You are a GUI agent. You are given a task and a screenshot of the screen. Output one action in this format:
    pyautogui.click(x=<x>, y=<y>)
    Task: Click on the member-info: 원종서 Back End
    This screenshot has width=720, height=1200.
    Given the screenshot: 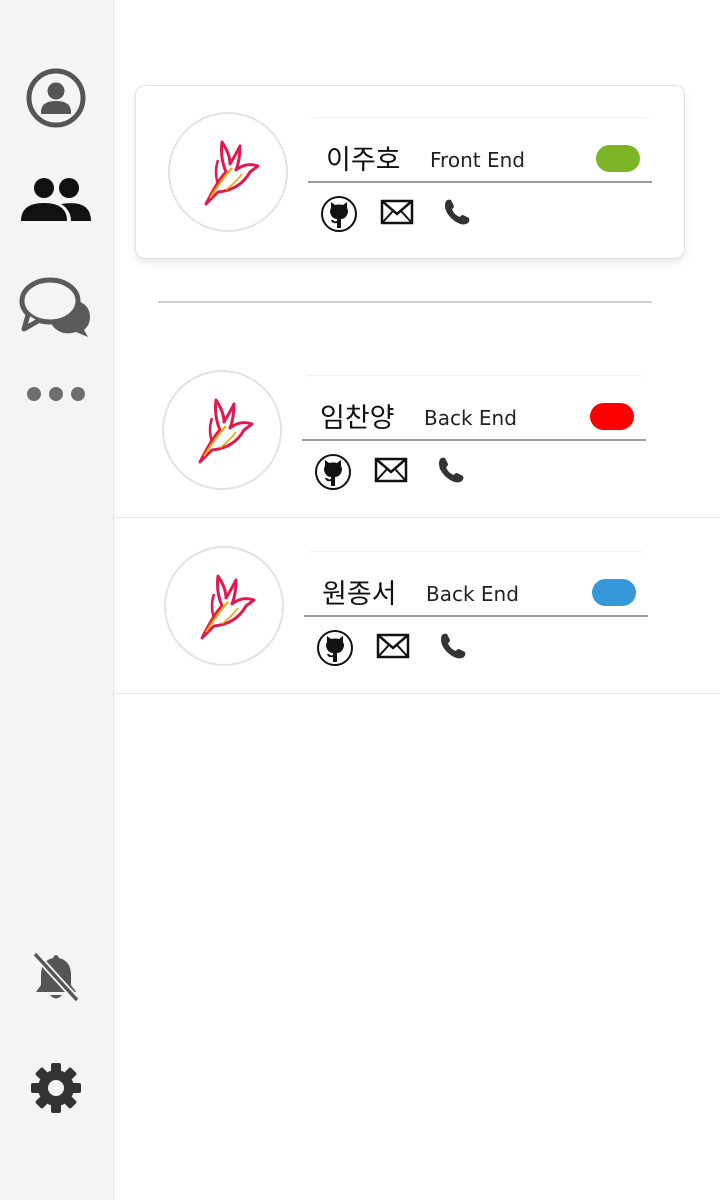 What is the action you would take?
    pyautogui.click(x=476, y=610)
    